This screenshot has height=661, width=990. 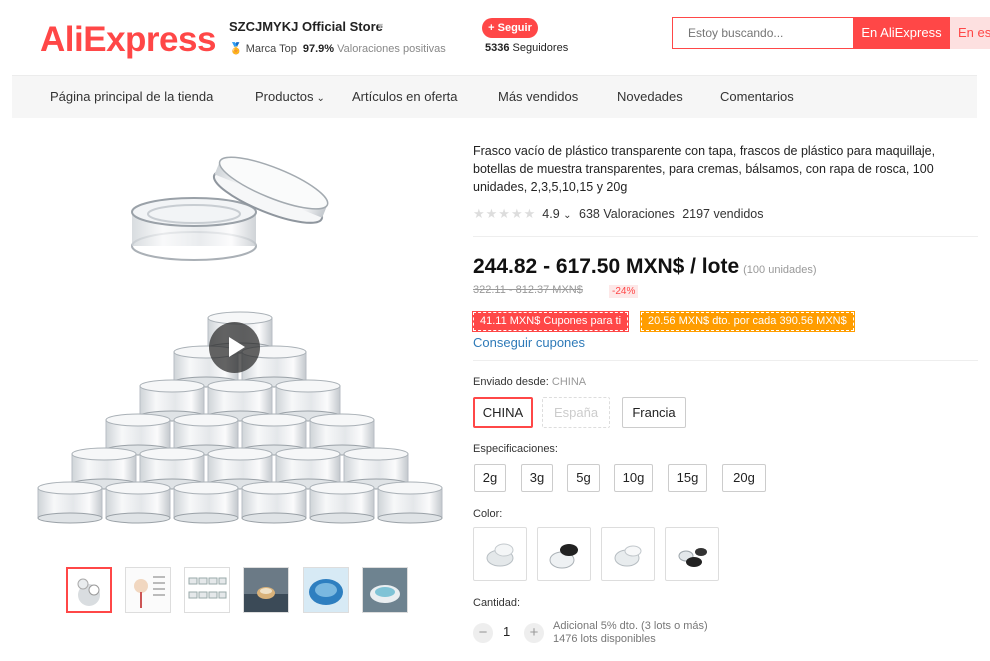 What do you see at coordinates (236, 49) in the screenshot?
I see `medal-icon: 🏅` at bounding box center [236, 49].